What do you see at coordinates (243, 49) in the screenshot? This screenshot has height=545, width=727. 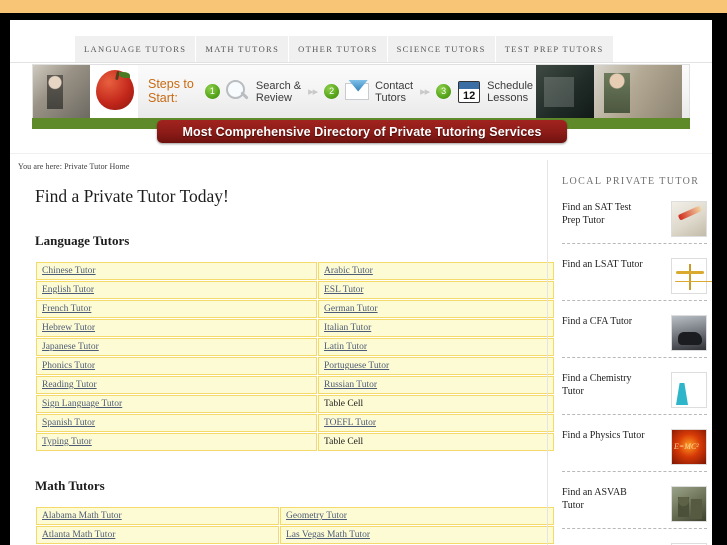 I see `nav-tab-1: MATH TUTORS` at bounding box center [243, 49].